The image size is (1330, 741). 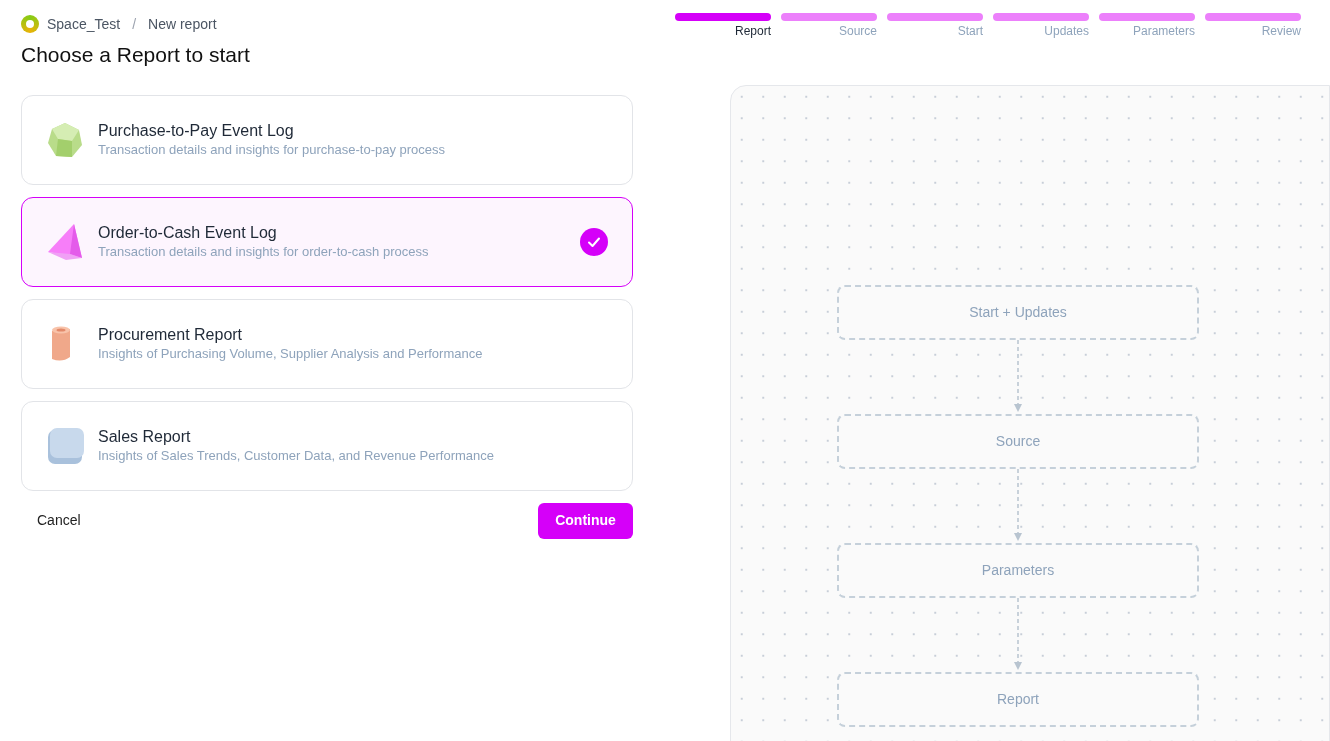 What do you see at coordinates (30, 24) in the screenshot?
I see `space-logo-icon` at bounding box center [30, 24].